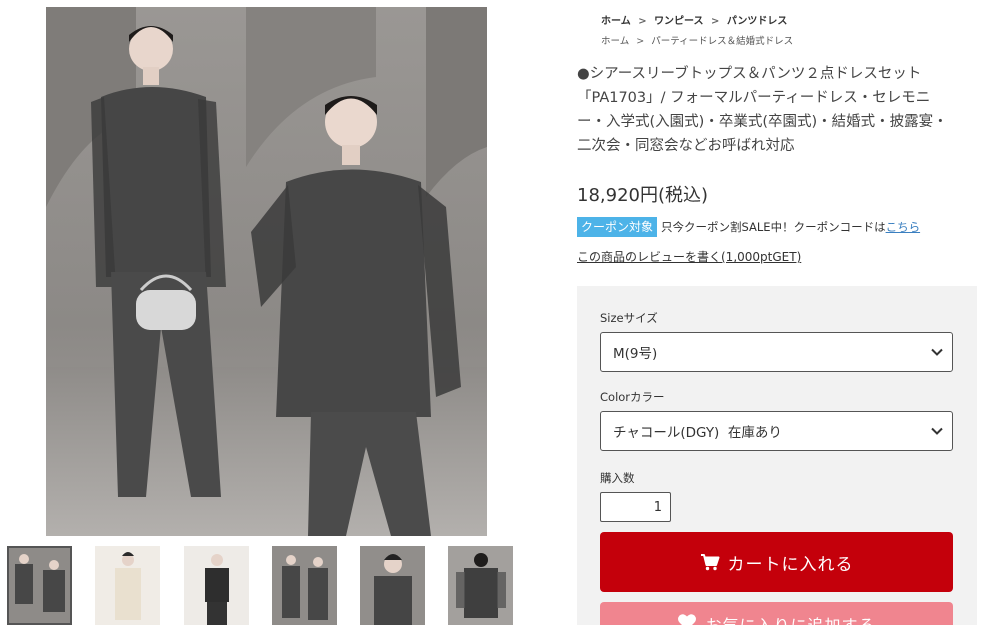  Describe the element at coordinates (635, 507) in the screenshot. I see `quantity-input` at that location.